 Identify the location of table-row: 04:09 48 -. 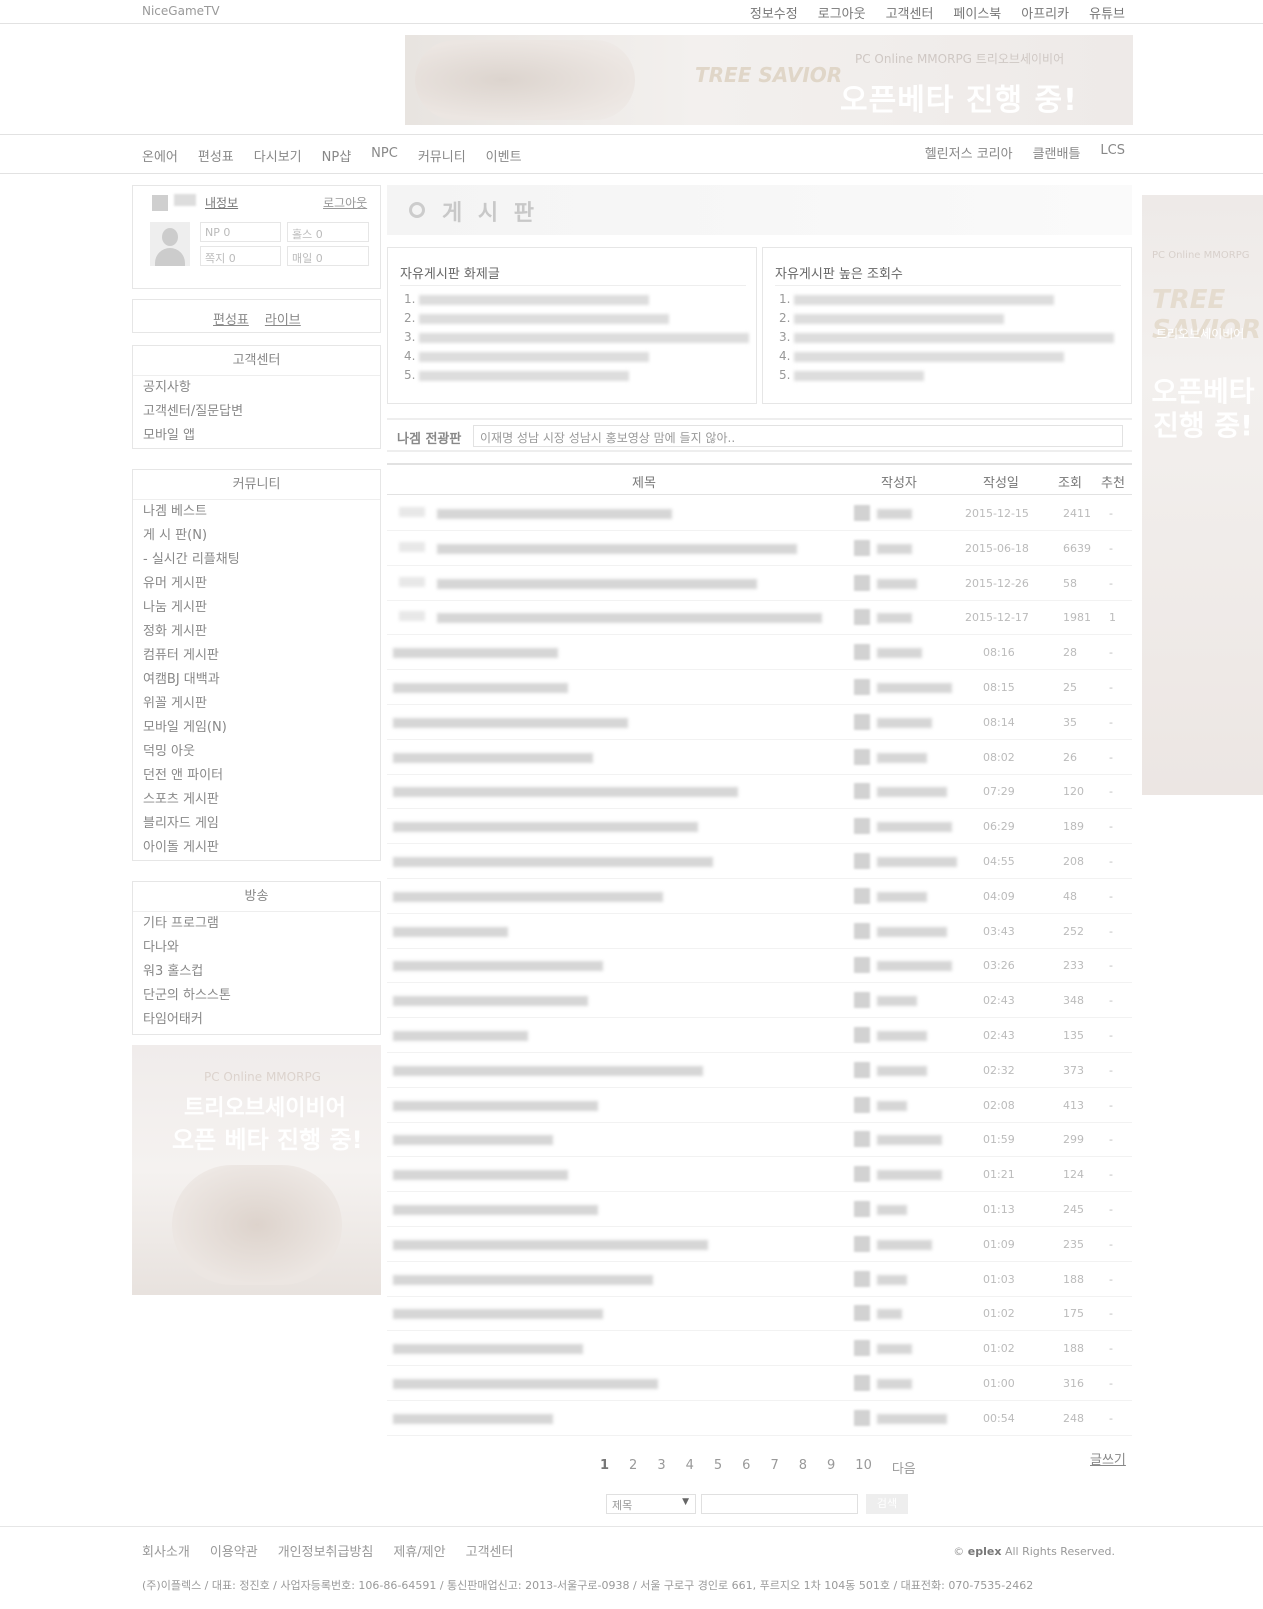
(759, 896).